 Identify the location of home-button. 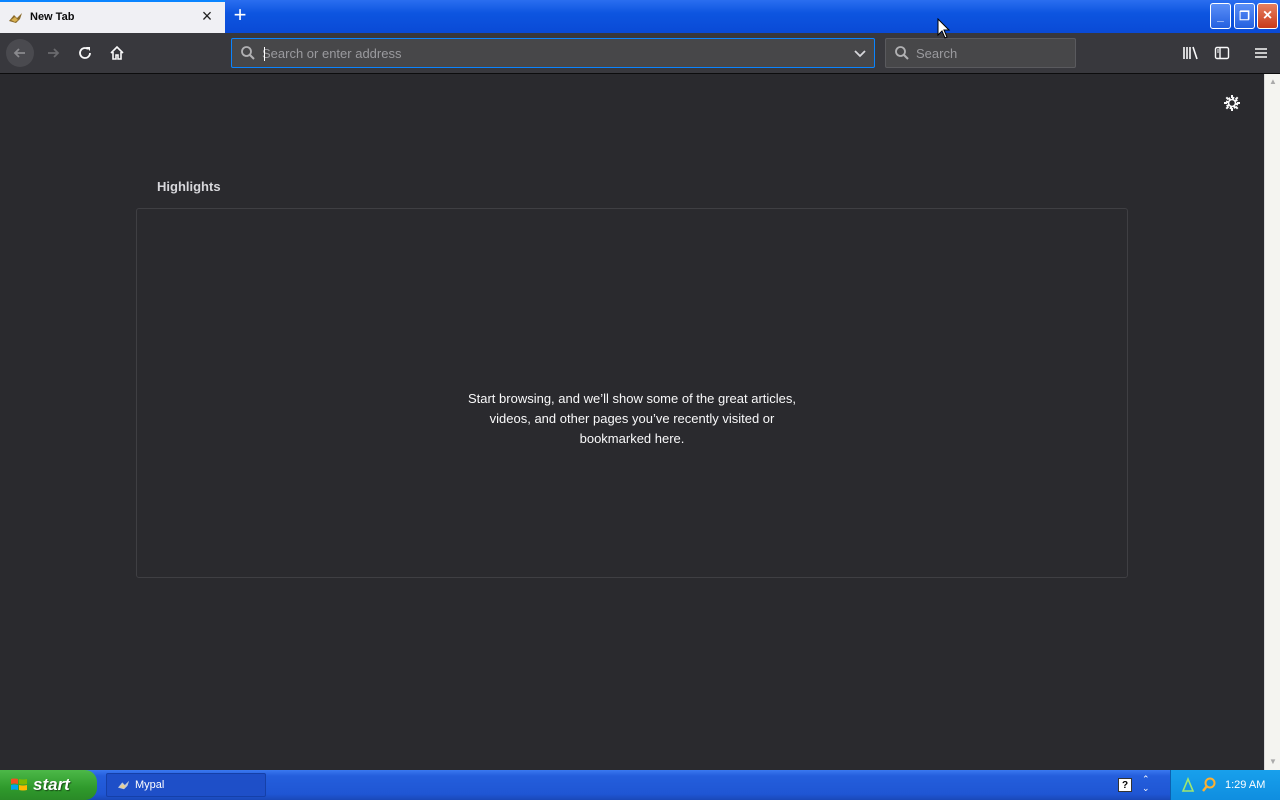
(117, 53).